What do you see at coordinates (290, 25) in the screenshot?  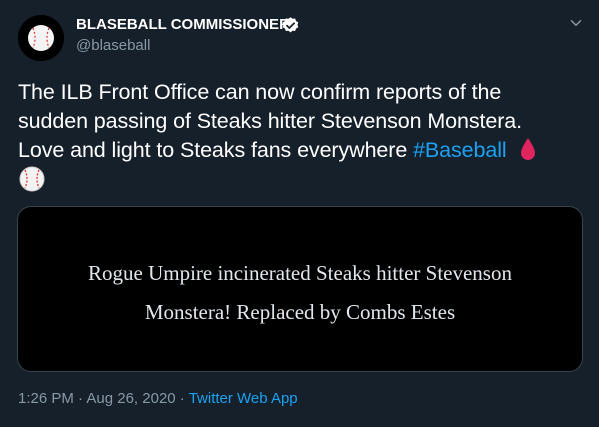 I see `verified-badge-icon` at bounding box center [290, 25].